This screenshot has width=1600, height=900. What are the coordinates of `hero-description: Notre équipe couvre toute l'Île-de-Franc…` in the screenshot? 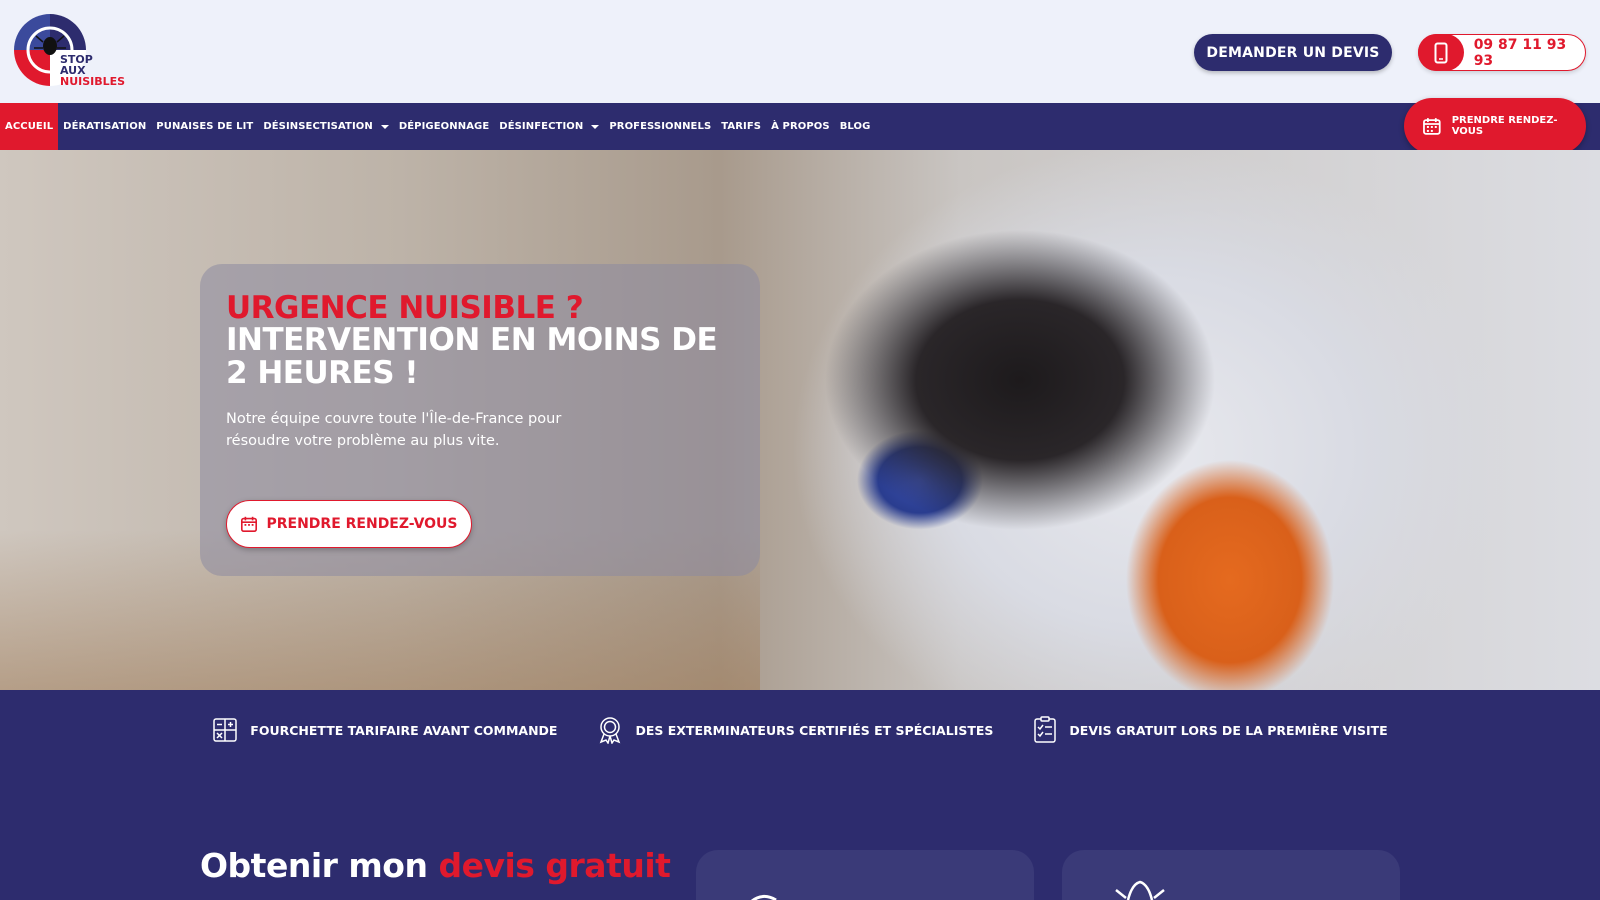 It's located at (394, 430).